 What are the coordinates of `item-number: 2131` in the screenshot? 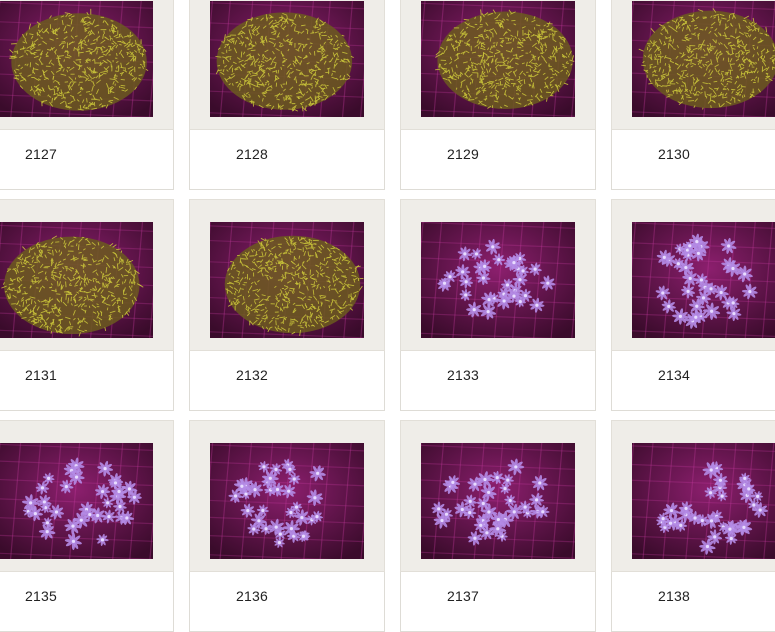 It's located at (41, 375).